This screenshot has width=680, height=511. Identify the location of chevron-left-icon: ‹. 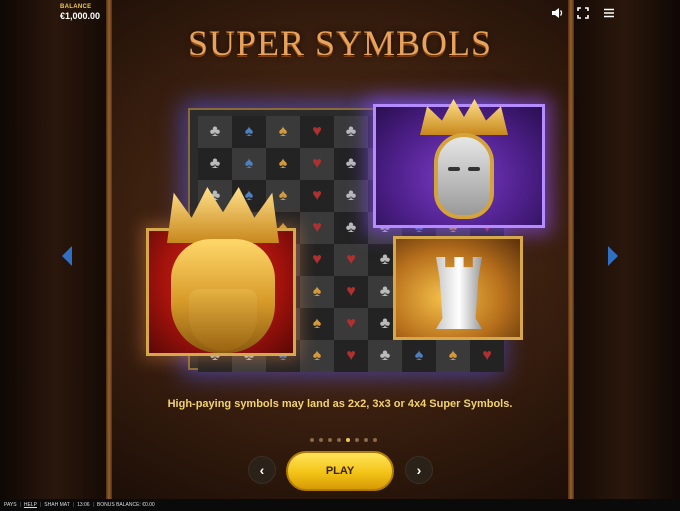
(262, 470).